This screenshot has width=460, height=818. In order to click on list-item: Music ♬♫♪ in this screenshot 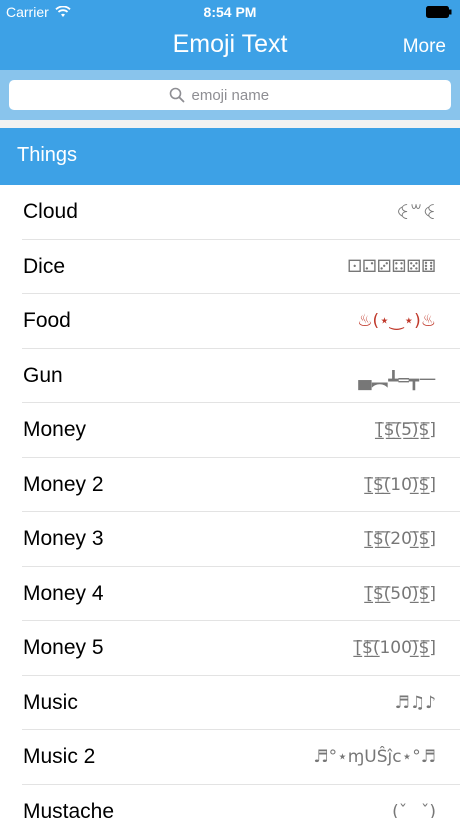, I will do `click(230, 703)`.